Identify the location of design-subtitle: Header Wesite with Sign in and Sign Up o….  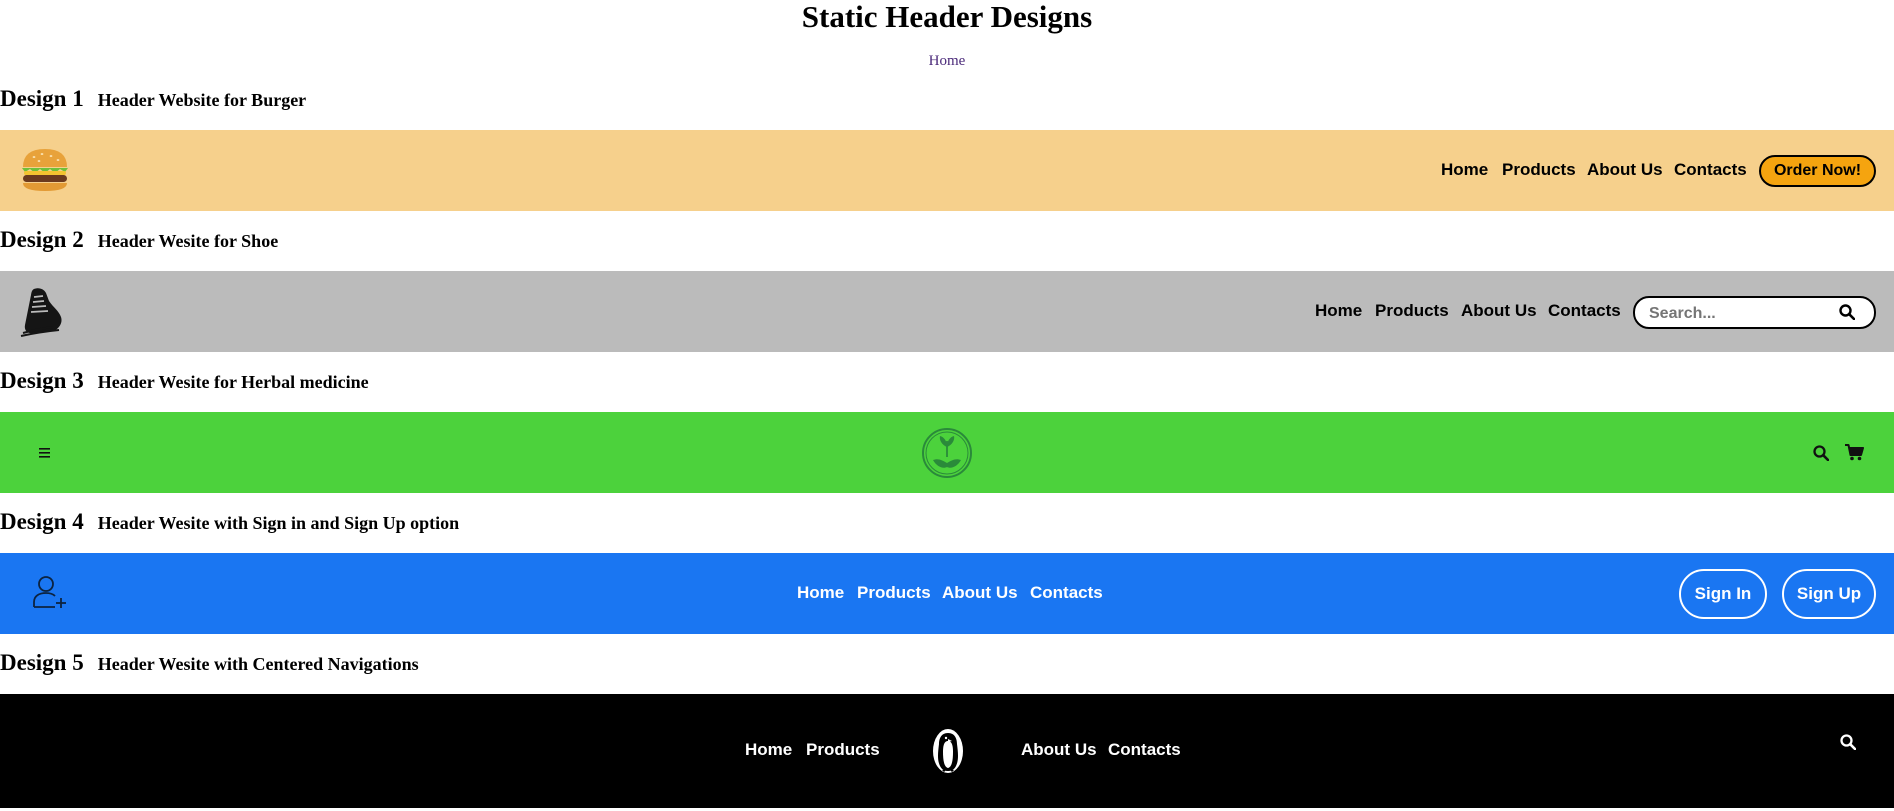
(278, 523).